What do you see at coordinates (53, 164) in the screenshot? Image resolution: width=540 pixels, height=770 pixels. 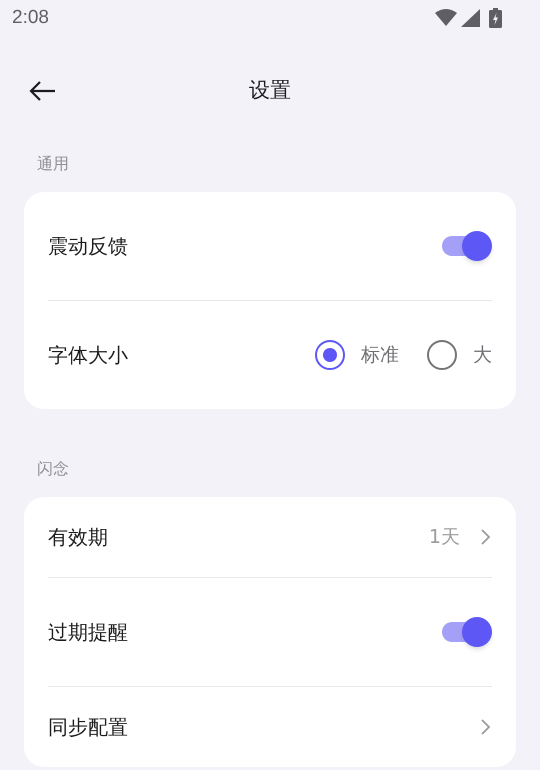 I see `section-header: 通用` at bounding box center [53, 164].